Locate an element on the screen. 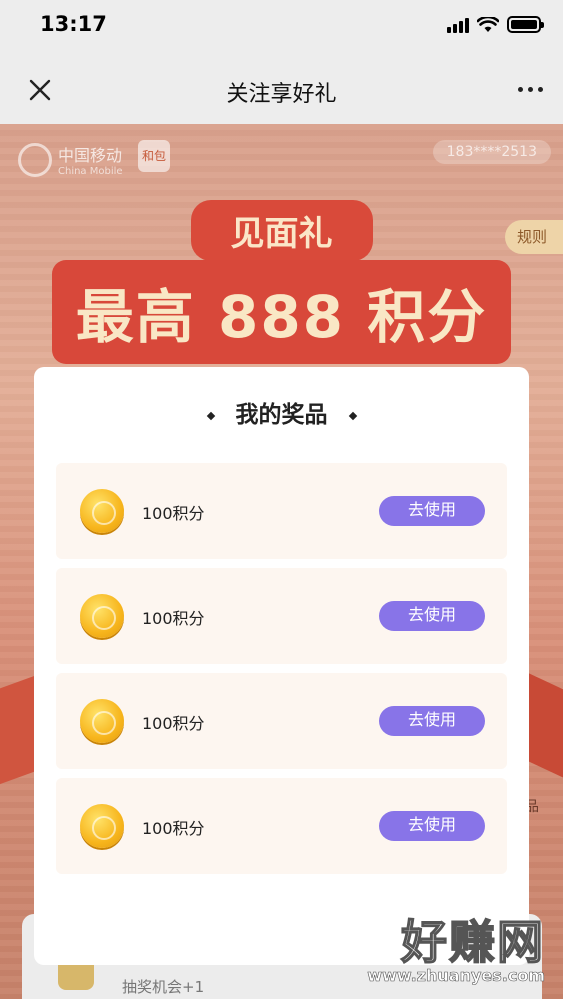 This screenshot has height=999, width=563. watermark-text: 好赚网 is located at coordinates (472, 942).